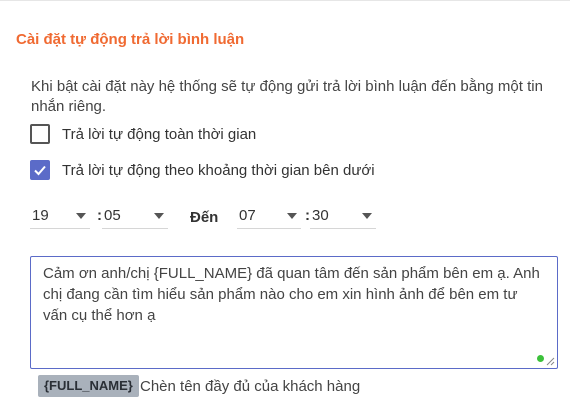 The height and width of the screenshot is (402, 570). What do you see at coordinates (247, 215) in the screenshot?
I see `to-hour-value: 07` at bounding box center [247, 215].